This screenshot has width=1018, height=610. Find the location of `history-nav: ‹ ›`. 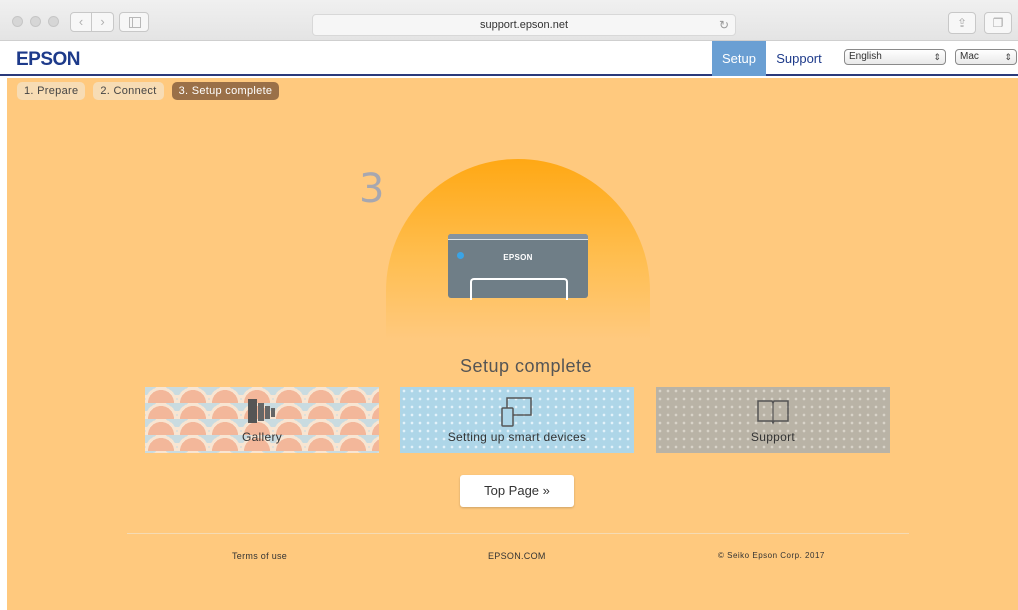

history-nav: ‹ › is located at coordinates (92, 22).